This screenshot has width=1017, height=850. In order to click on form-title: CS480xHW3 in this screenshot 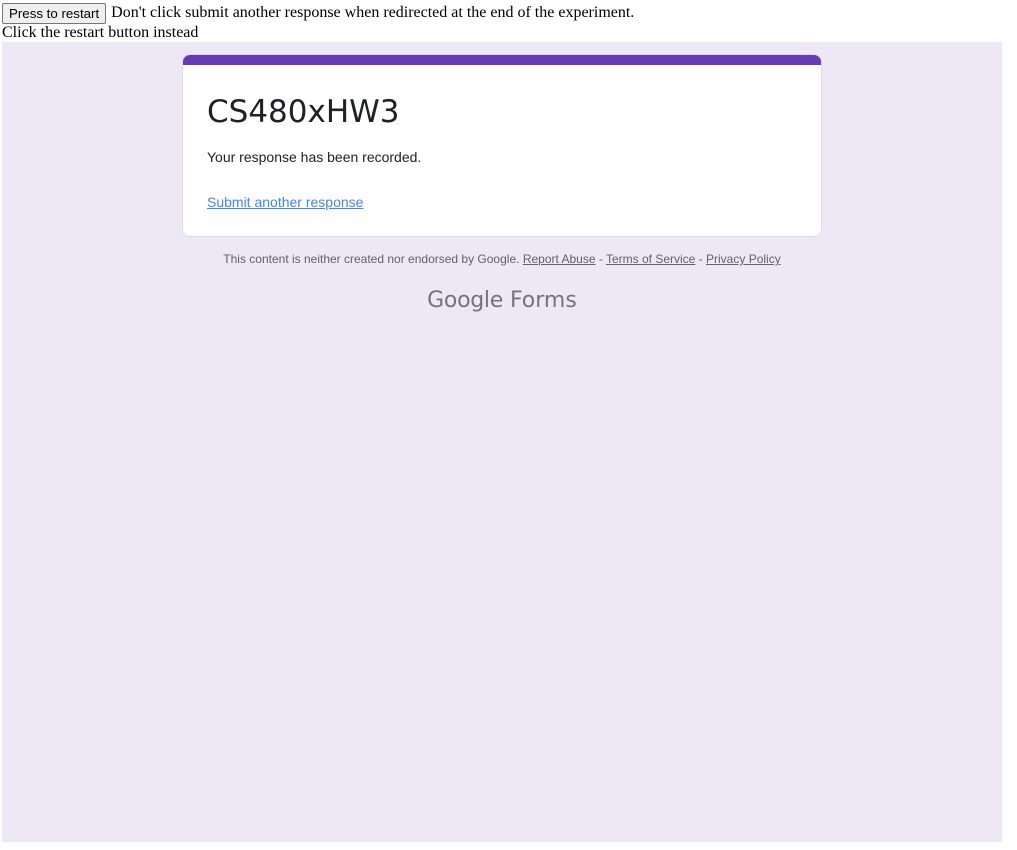, I will do `click(303, 112)`.